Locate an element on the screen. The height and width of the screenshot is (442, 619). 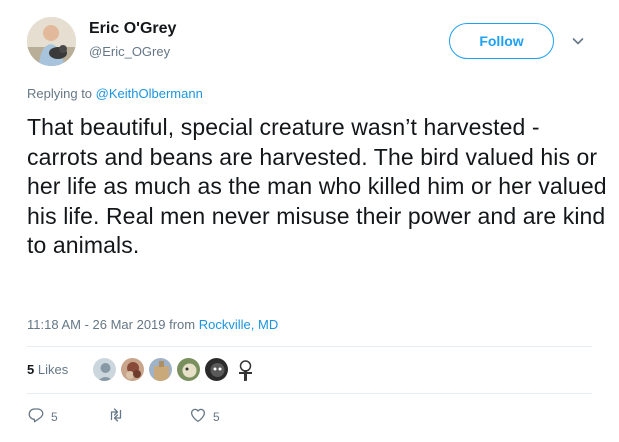
likes-number: 5 is located at coordinates (31, 369).